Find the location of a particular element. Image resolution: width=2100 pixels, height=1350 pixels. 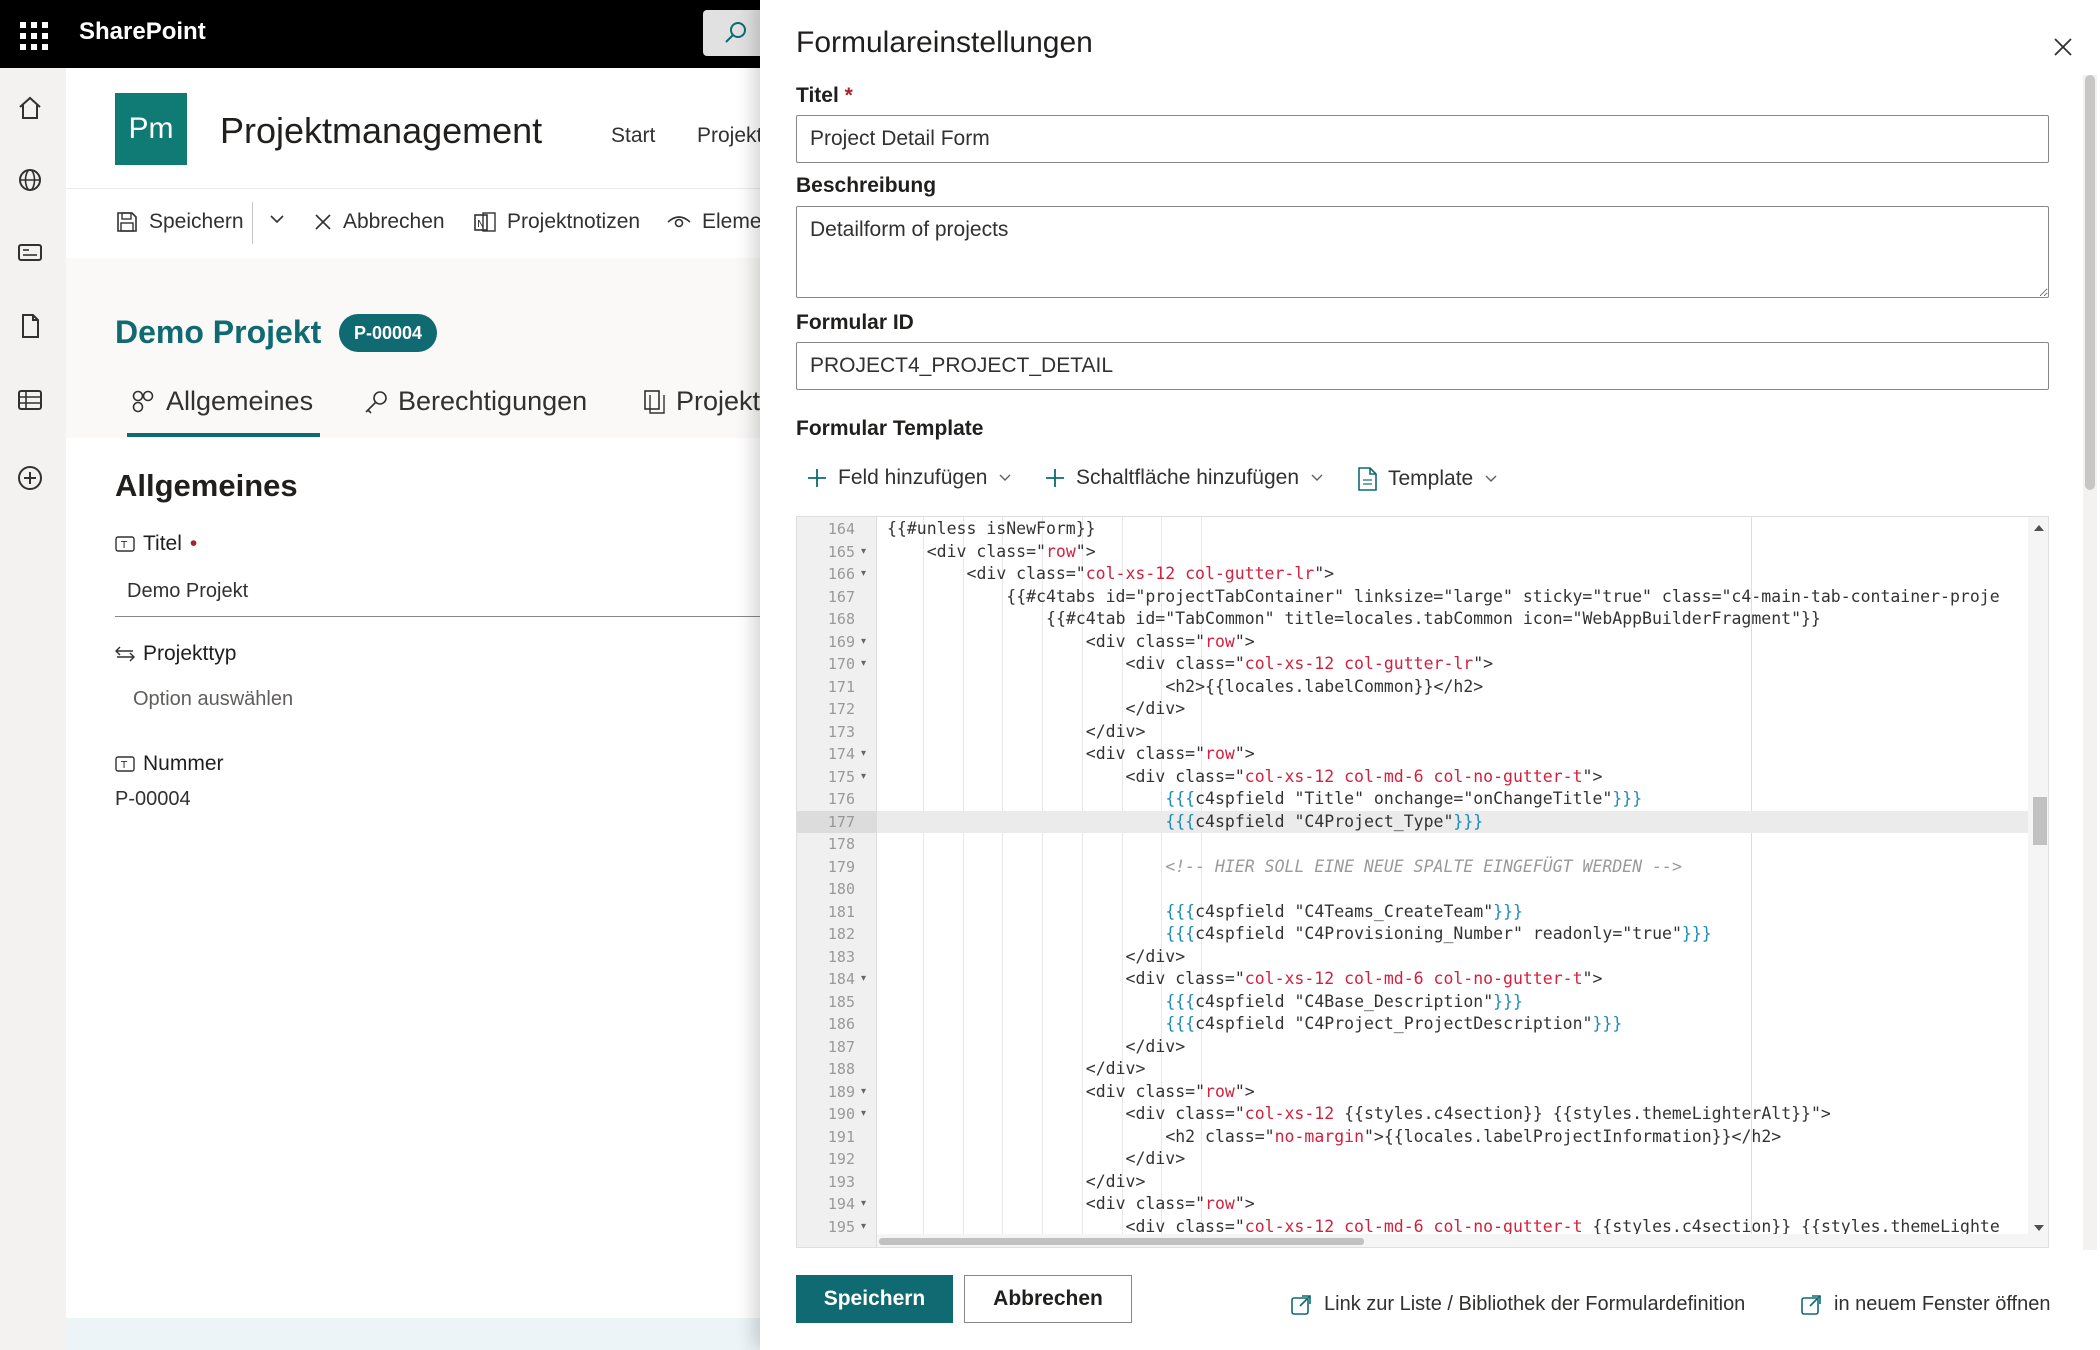

field-title-underline is located at coordinates (440, 616).